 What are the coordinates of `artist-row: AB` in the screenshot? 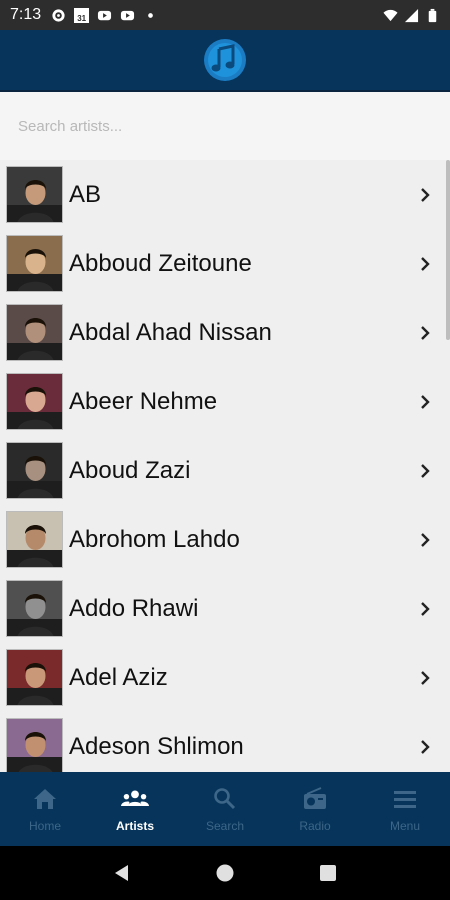 It's located at (223, 194).